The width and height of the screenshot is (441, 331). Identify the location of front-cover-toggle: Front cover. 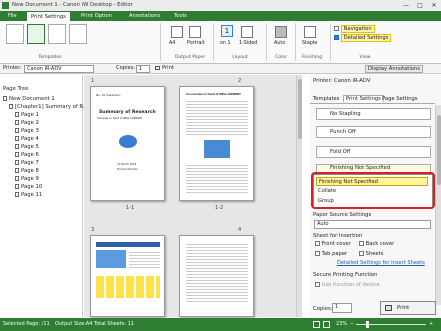
(333, 244).